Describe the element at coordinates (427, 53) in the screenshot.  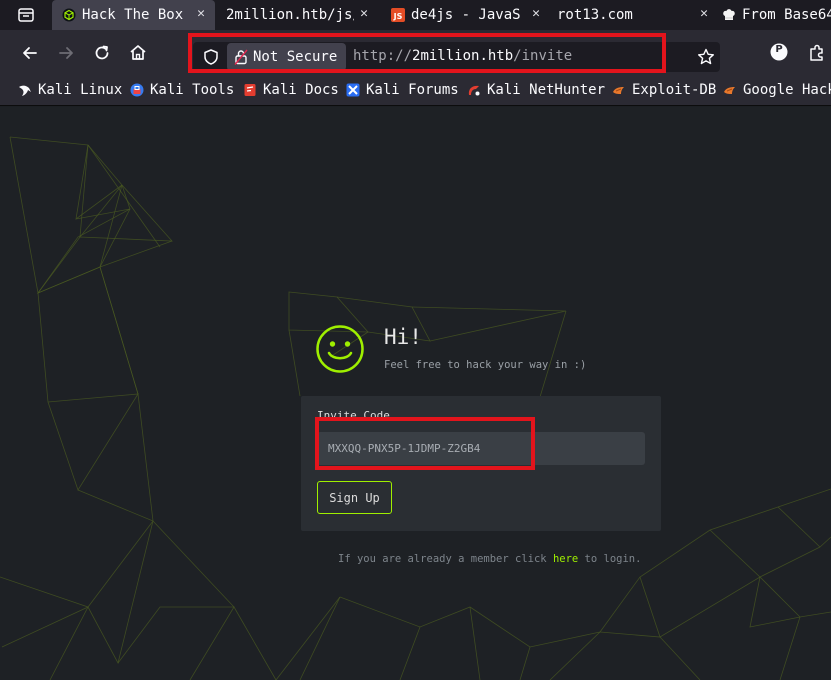
I see `address-highlight-box` at that location.